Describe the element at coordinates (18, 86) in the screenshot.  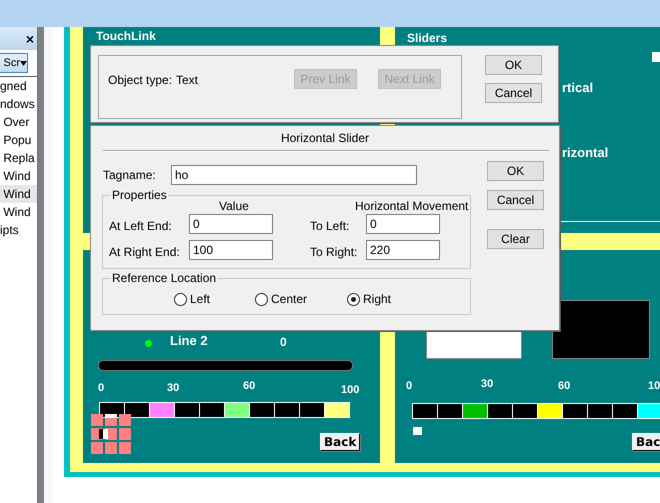
I see `list-item: gned` at that location.